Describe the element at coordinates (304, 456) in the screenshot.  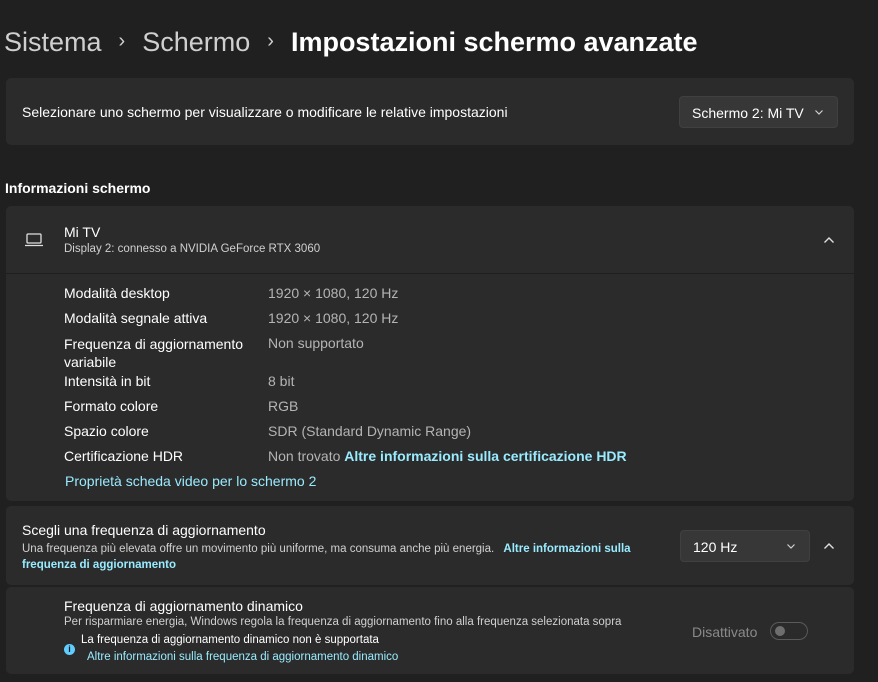
I see `hdr-value: Non trovato` at that location.